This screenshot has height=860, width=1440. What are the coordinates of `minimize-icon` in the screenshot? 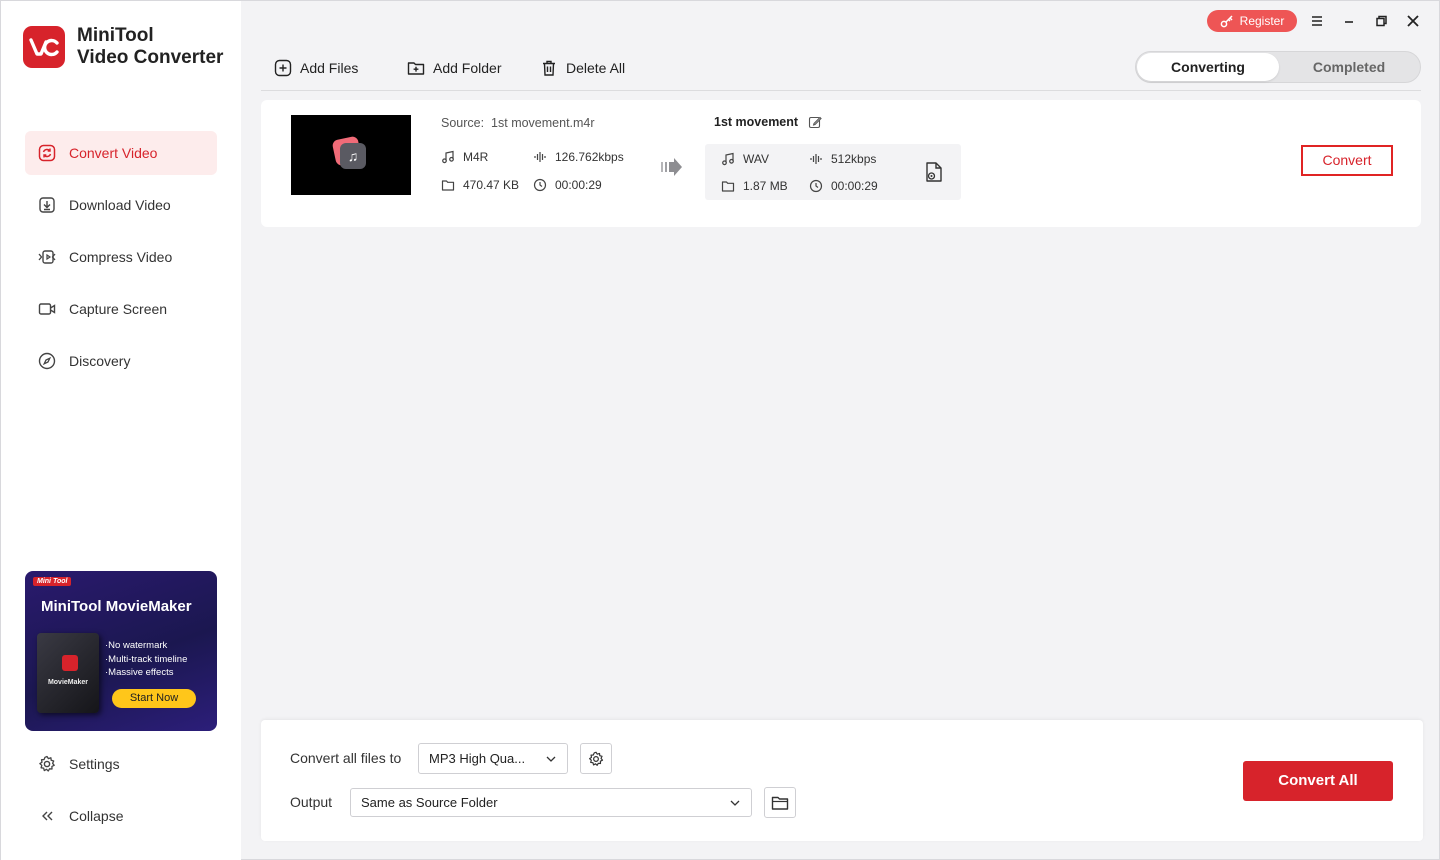 It's located at (1349, 22).